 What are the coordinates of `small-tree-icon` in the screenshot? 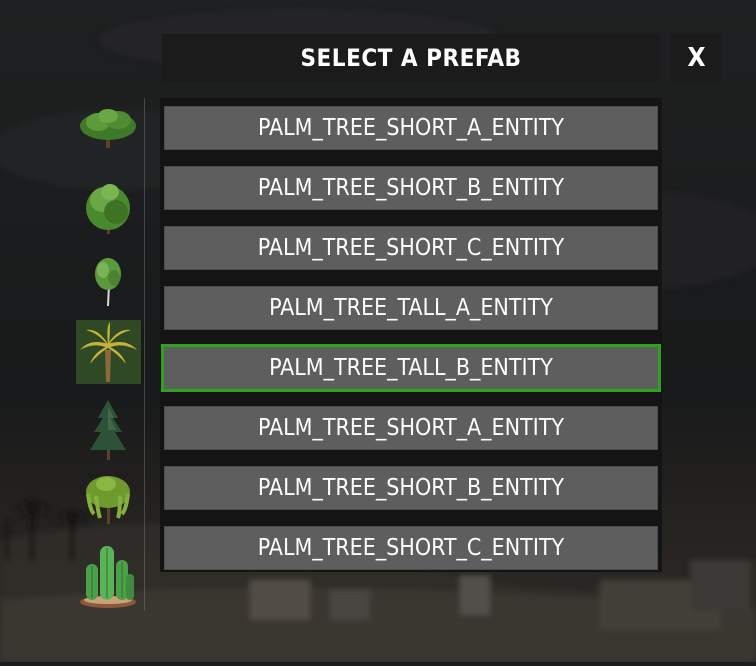 It's located at (108, 282).